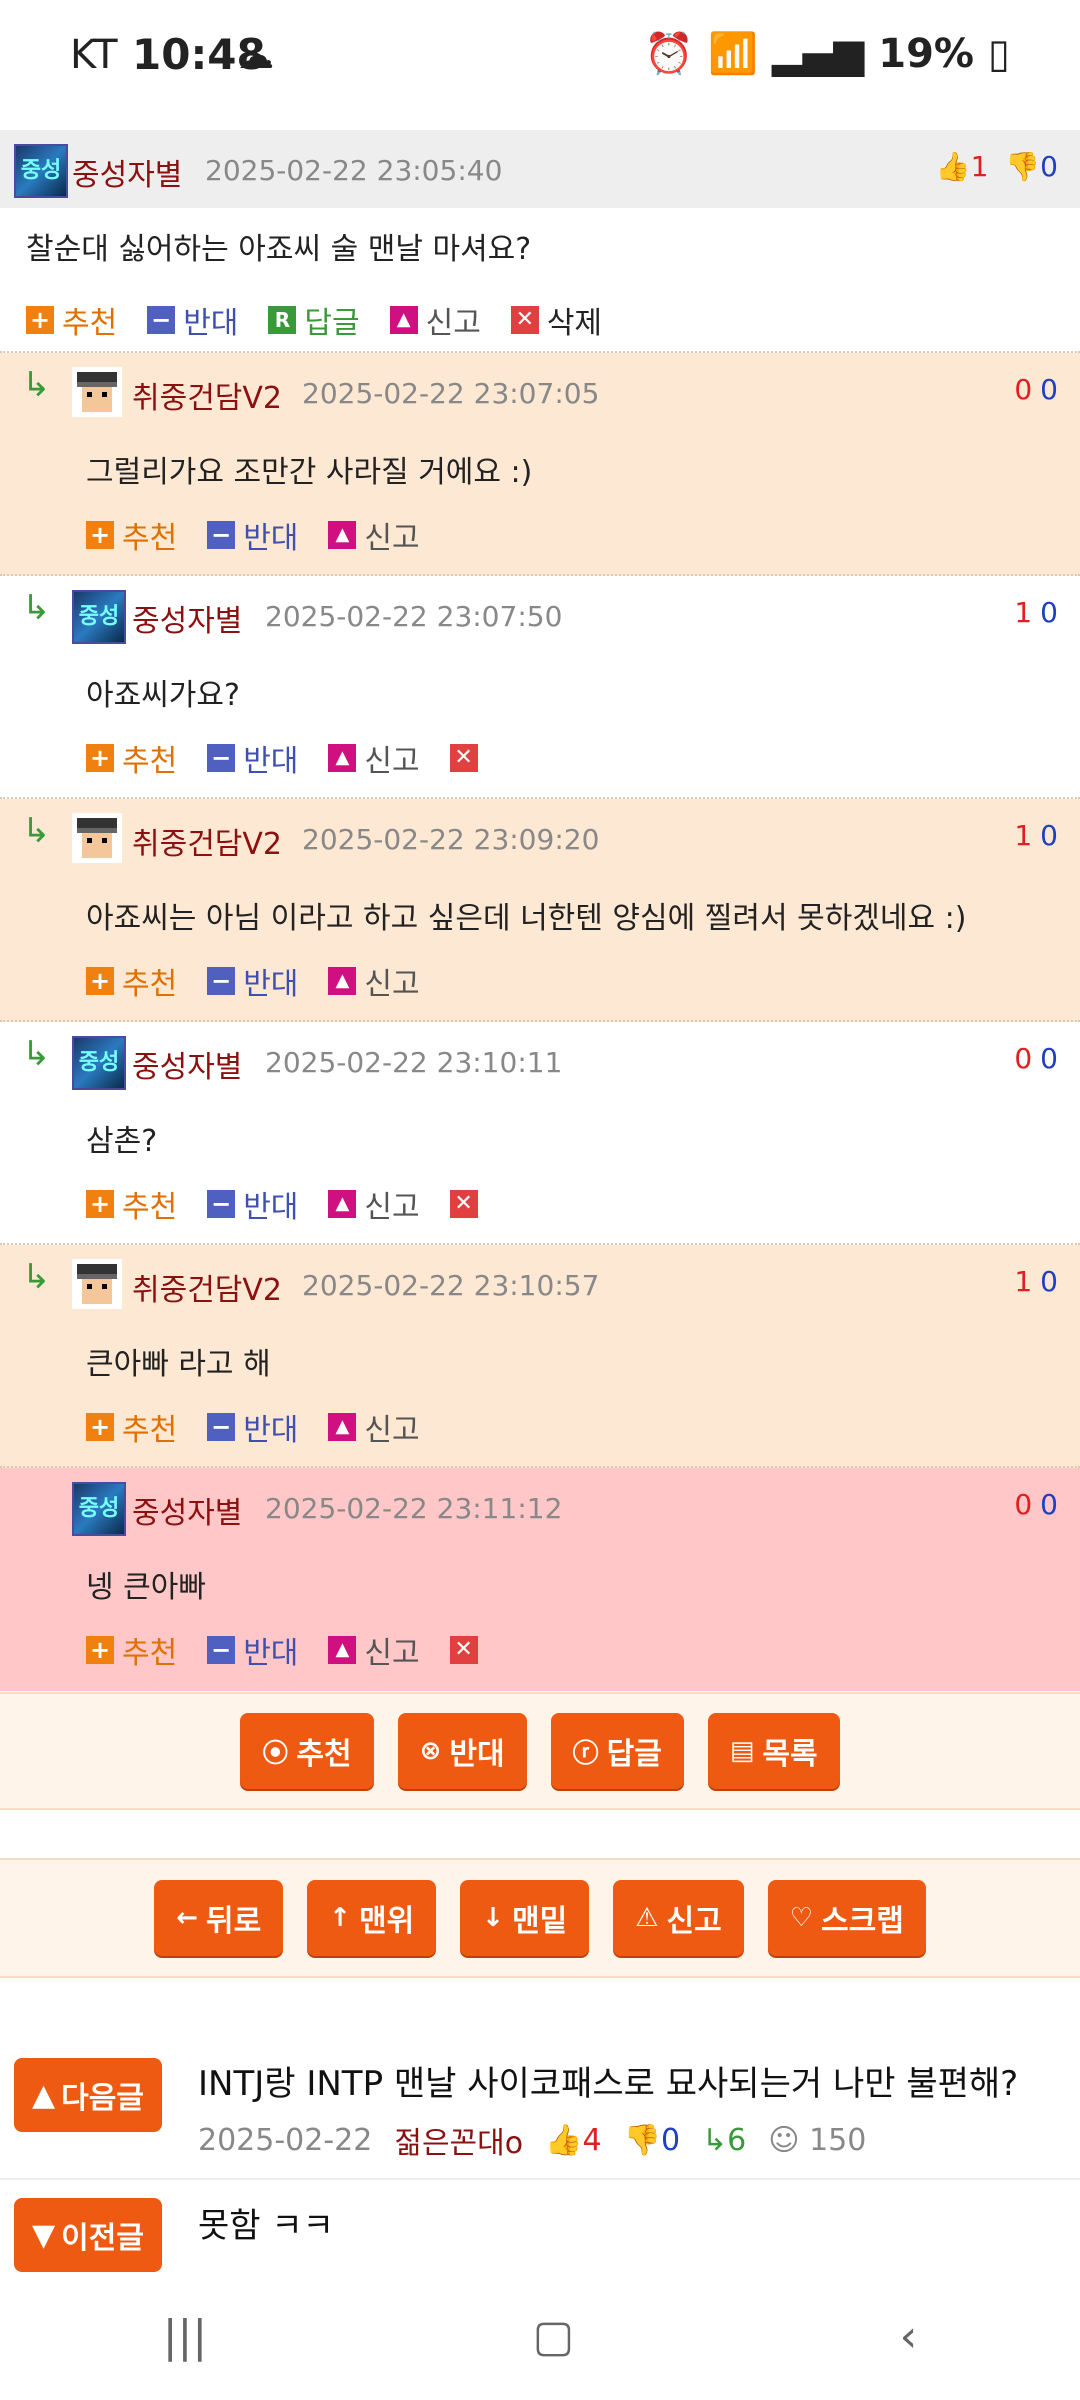  Describe the element at coordinates (540, 2226) in the screenshot. I see `prev-post-row: ▼ 이전글 못함 ㅋㅋ` at that location.